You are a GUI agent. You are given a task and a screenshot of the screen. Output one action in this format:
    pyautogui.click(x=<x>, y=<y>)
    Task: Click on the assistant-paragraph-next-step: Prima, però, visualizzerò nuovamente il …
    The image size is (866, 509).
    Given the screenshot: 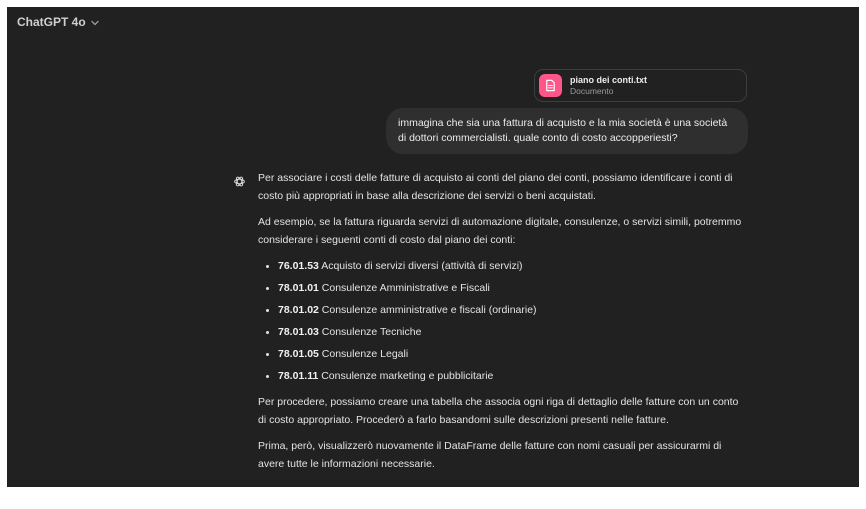 What is the action you would take?
    pyautogui.click(x=490, y=455)
    